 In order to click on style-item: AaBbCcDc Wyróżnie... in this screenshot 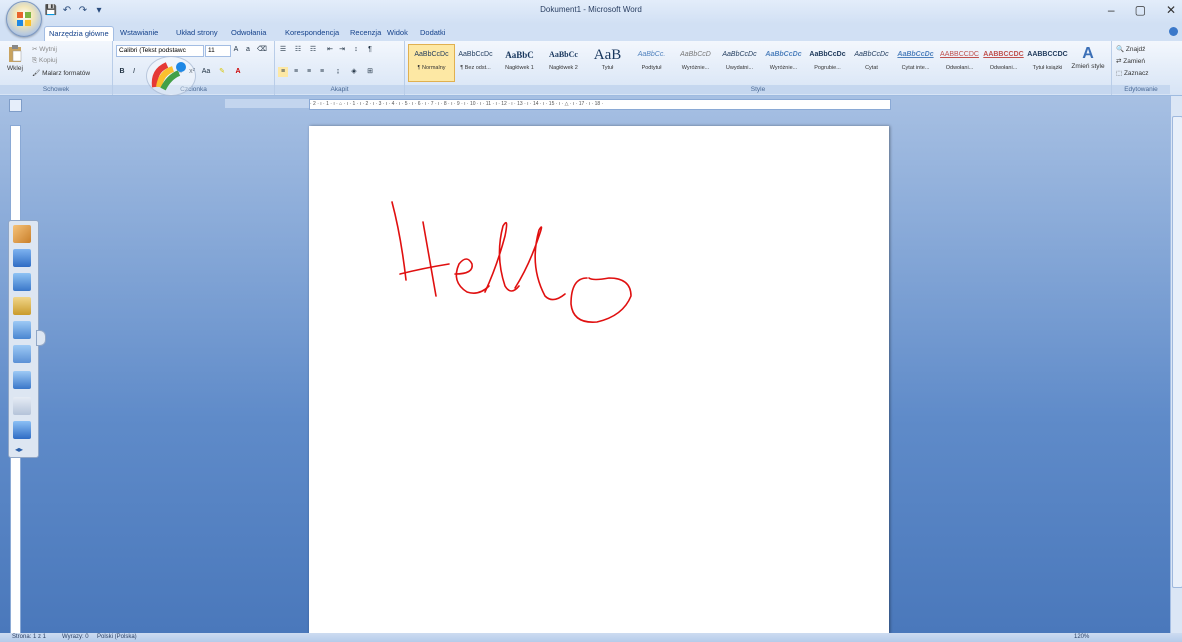, I will do `click(783, 63)`.